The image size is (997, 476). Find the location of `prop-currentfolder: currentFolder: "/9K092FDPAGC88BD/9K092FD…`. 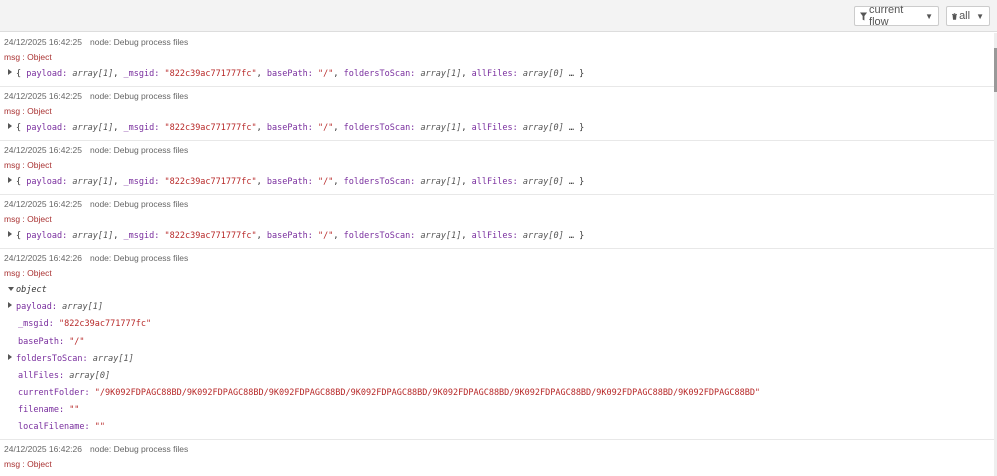

prop-currentfolder: currentFolder: "/9K092FDPAGC88BD/9K092FD… is located at coordinates (389, 393).